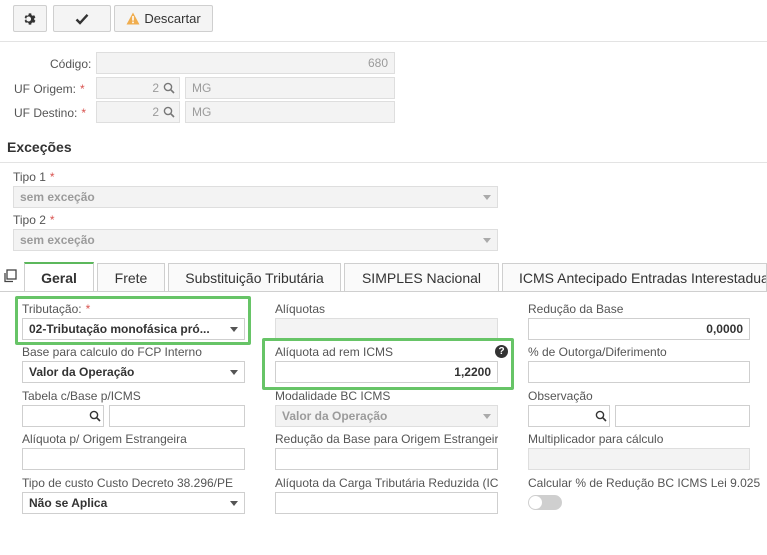 The height and width of the screenshot is (555, 767). Describe the element at coordinates (290, 88) in the screenshot. I see `uf-origem-name-field: MG` at that location.